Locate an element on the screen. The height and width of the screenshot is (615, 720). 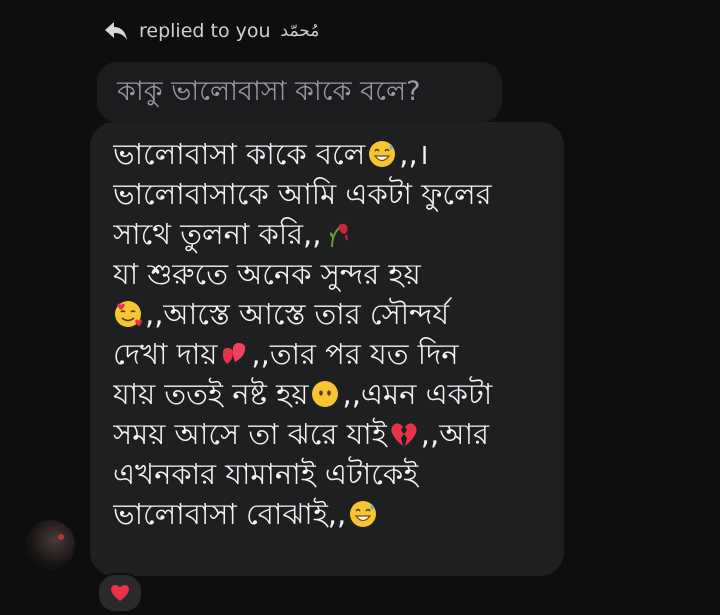
message-line: যায় ততই নষ্ট হয় ,,এমন একটা is located at coordinates (332, 394).